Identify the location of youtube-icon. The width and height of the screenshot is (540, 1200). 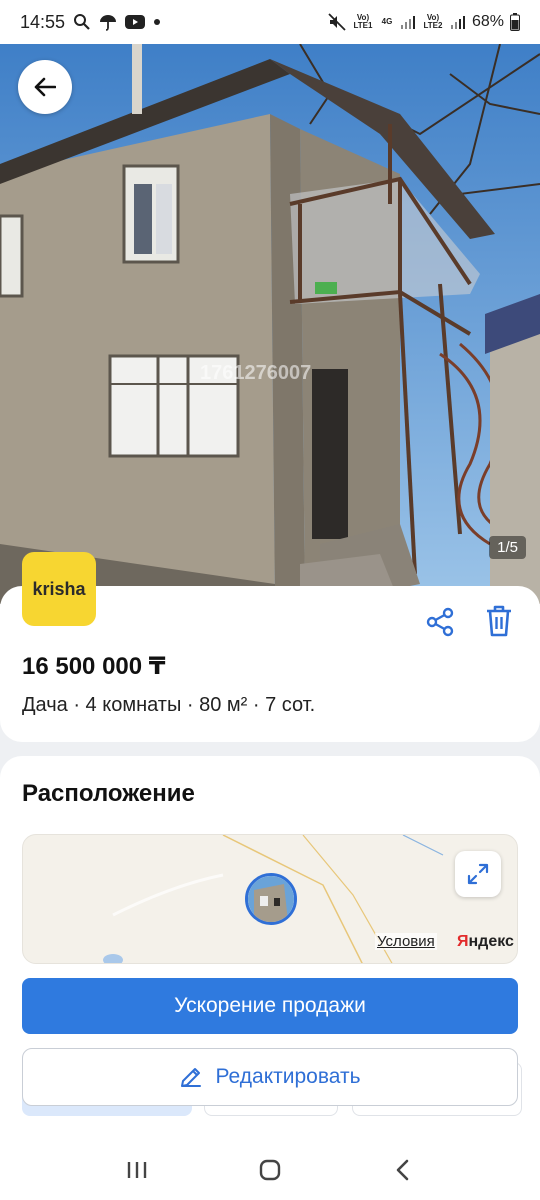
(135, 22).